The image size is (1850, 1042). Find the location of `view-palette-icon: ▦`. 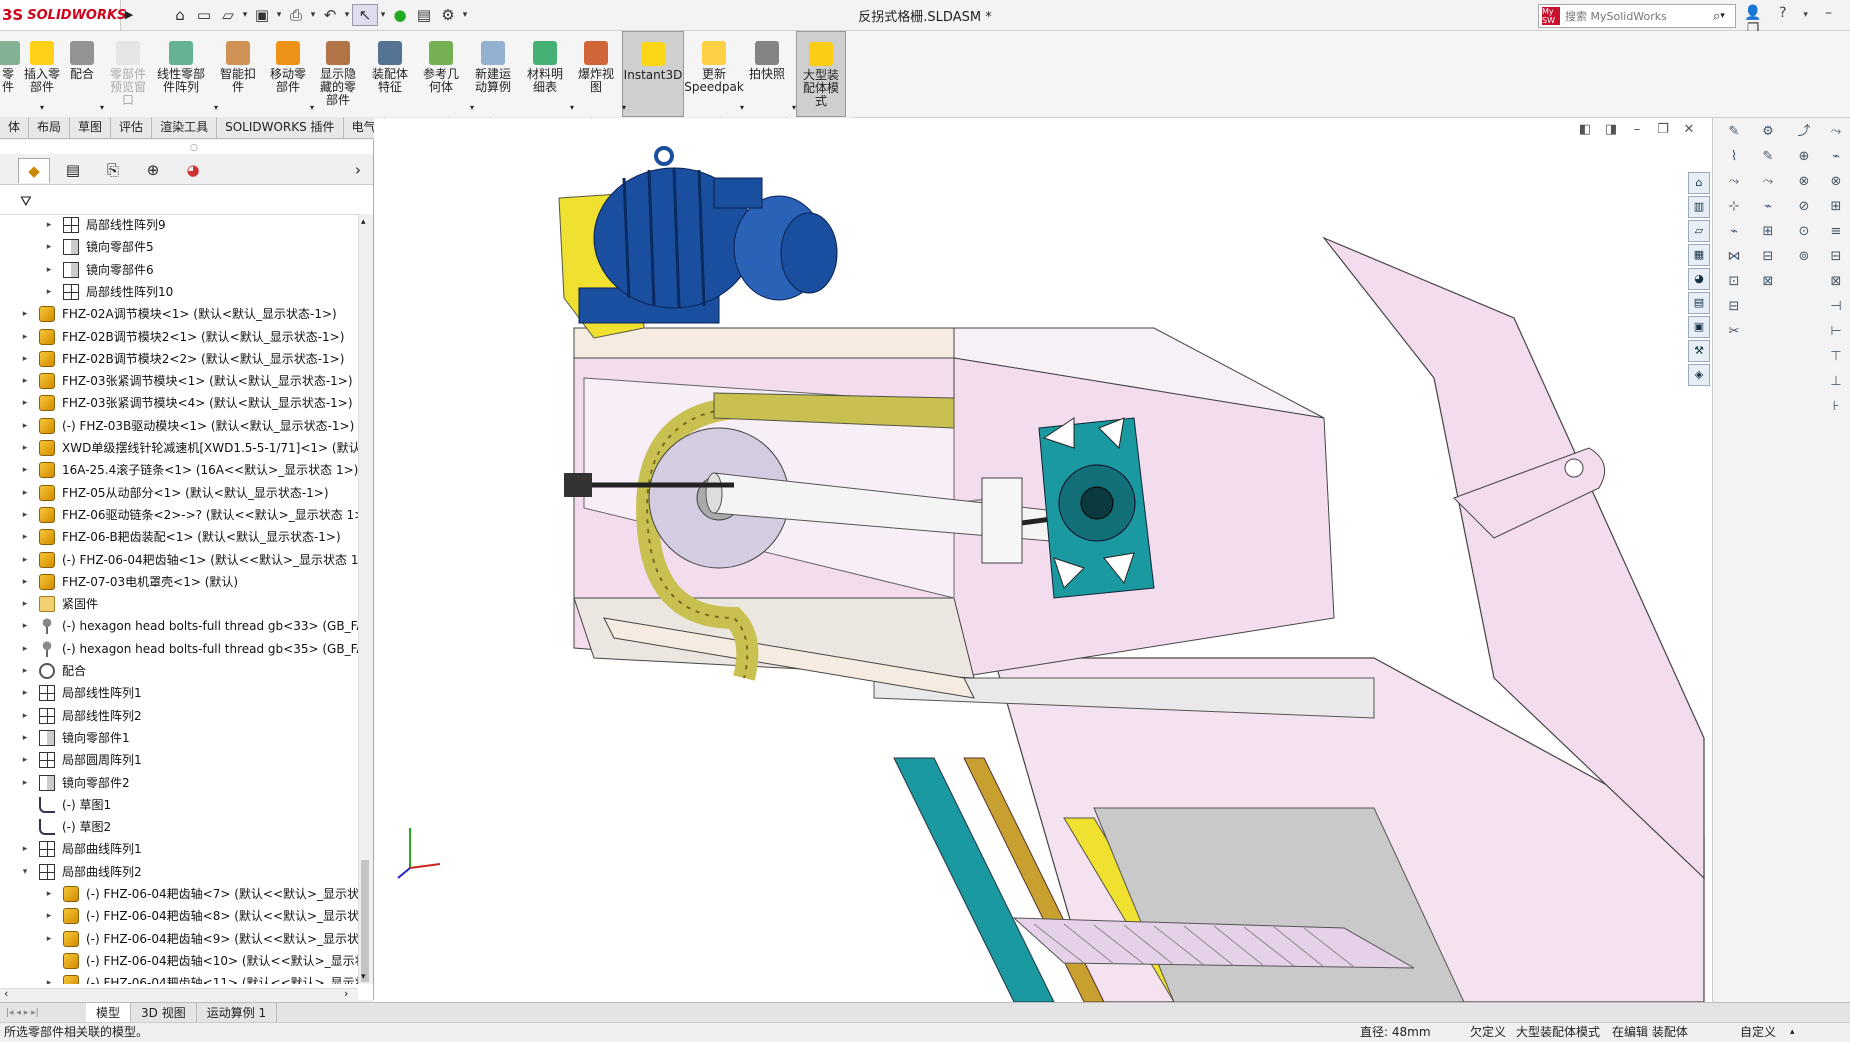

view-palette-icon: ▦ is located at coordinates (1699, 255).